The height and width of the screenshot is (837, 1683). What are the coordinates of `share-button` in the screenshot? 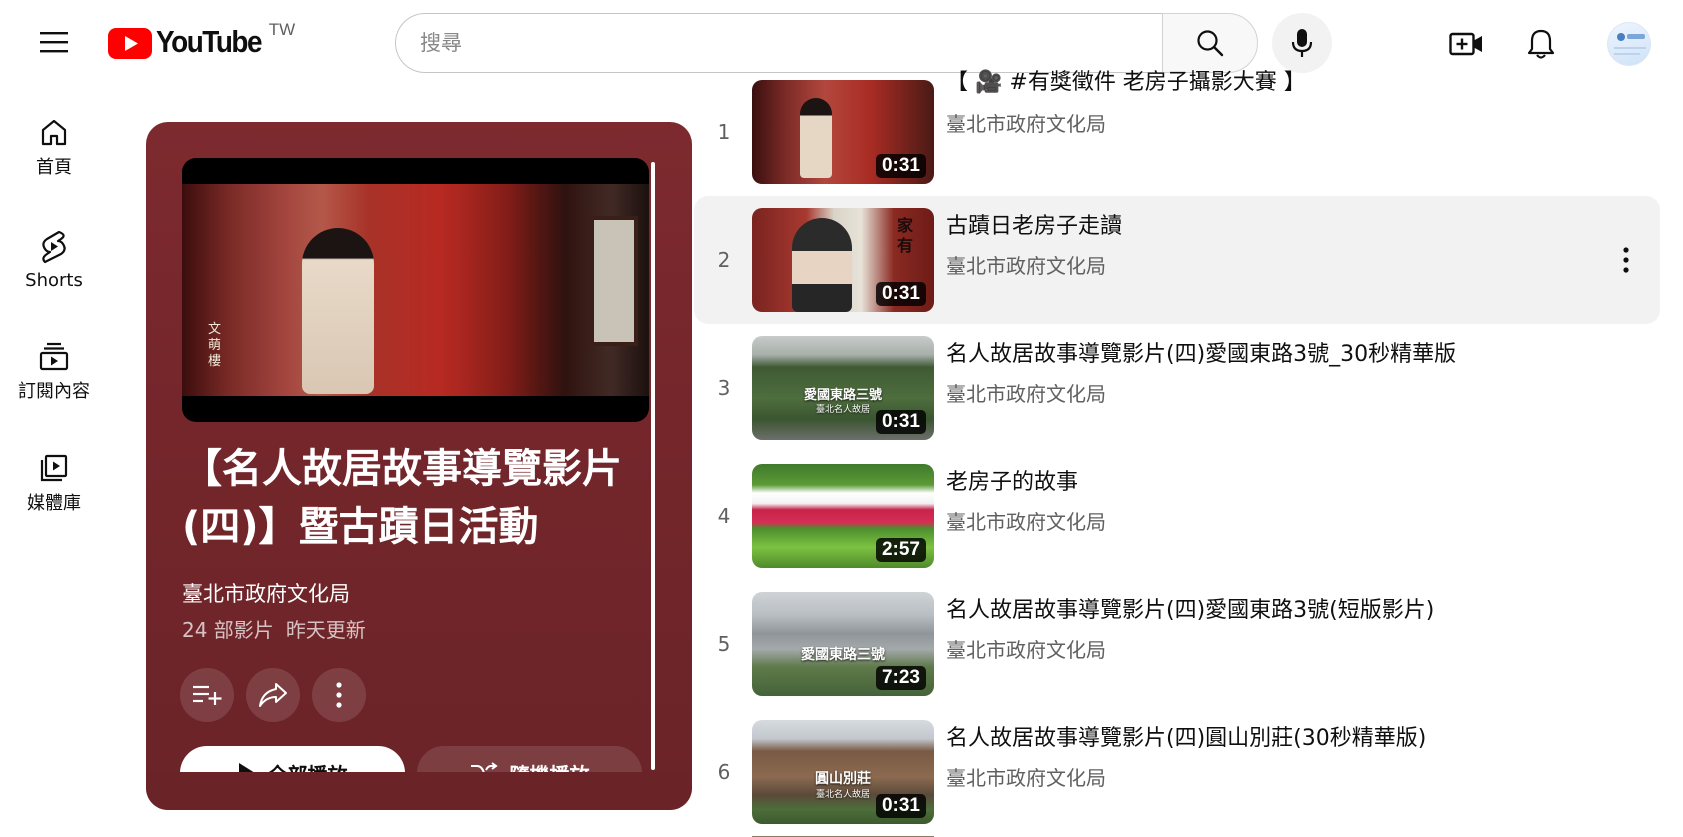 It's located at (273, 695).